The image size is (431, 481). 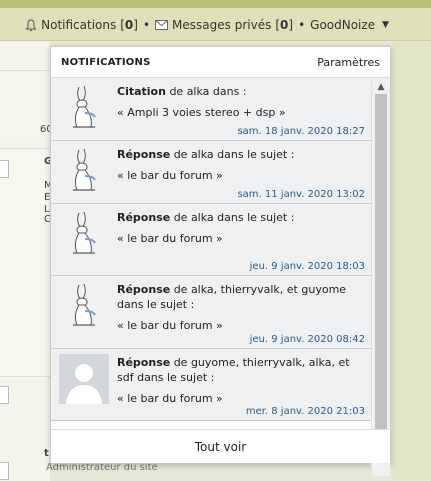 What do you see at coordinates (343, 25) in the screenshot?
I see `username: GoodNoize` at bounding box center [343, 25].